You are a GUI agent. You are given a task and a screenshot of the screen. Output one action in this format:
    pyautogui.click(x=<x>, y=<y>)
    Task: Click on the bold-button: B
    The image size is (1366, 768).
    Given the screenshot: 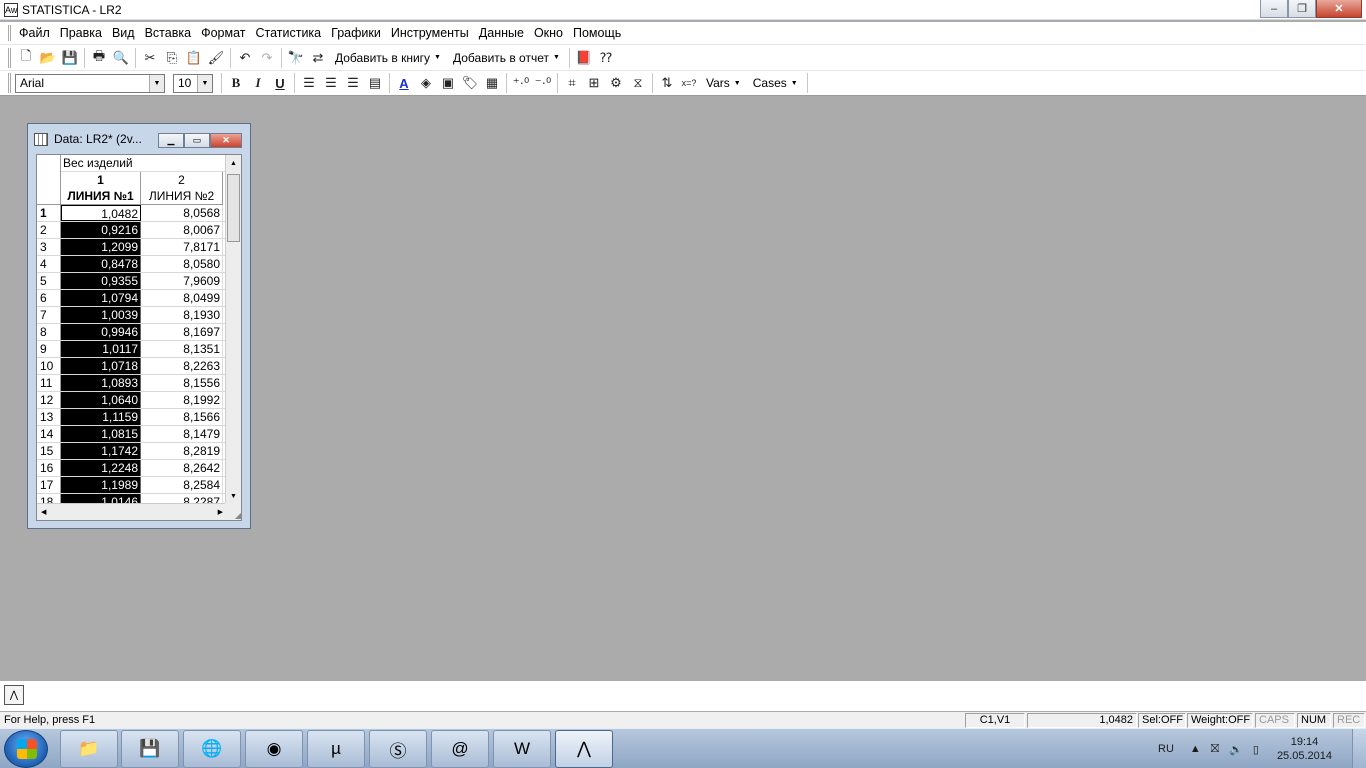 What is the action you would take?
    pyautogui.click(x=236, y=83)
    